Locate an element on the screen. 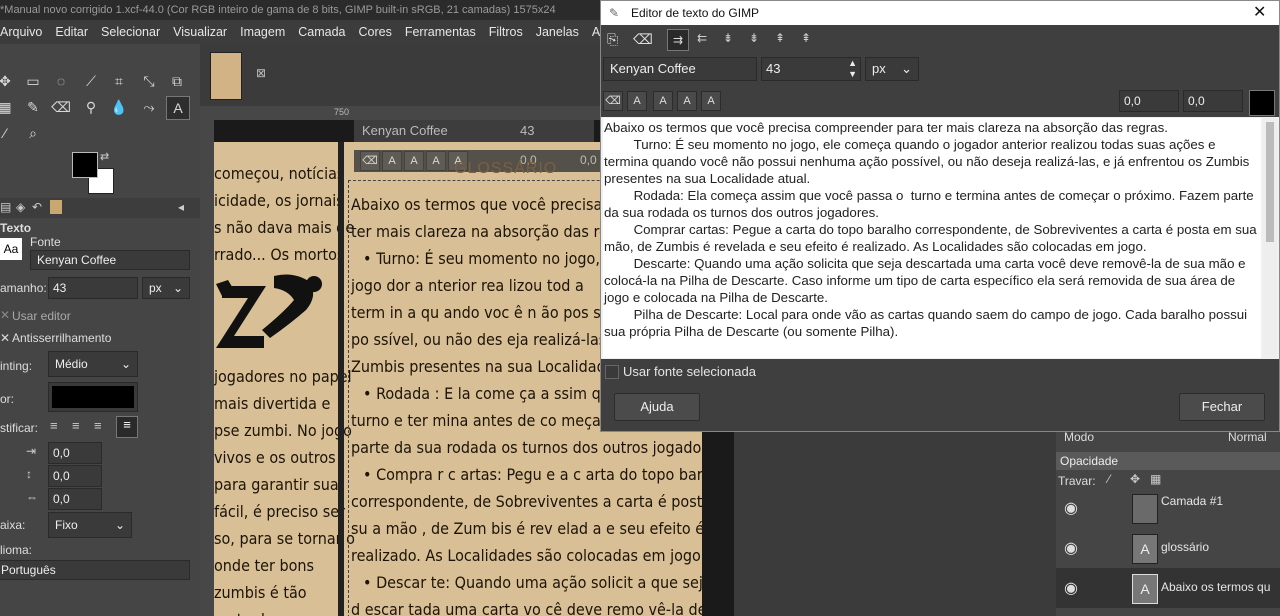  open-file-icon: ⎘ is located at coordinates (612, 39).